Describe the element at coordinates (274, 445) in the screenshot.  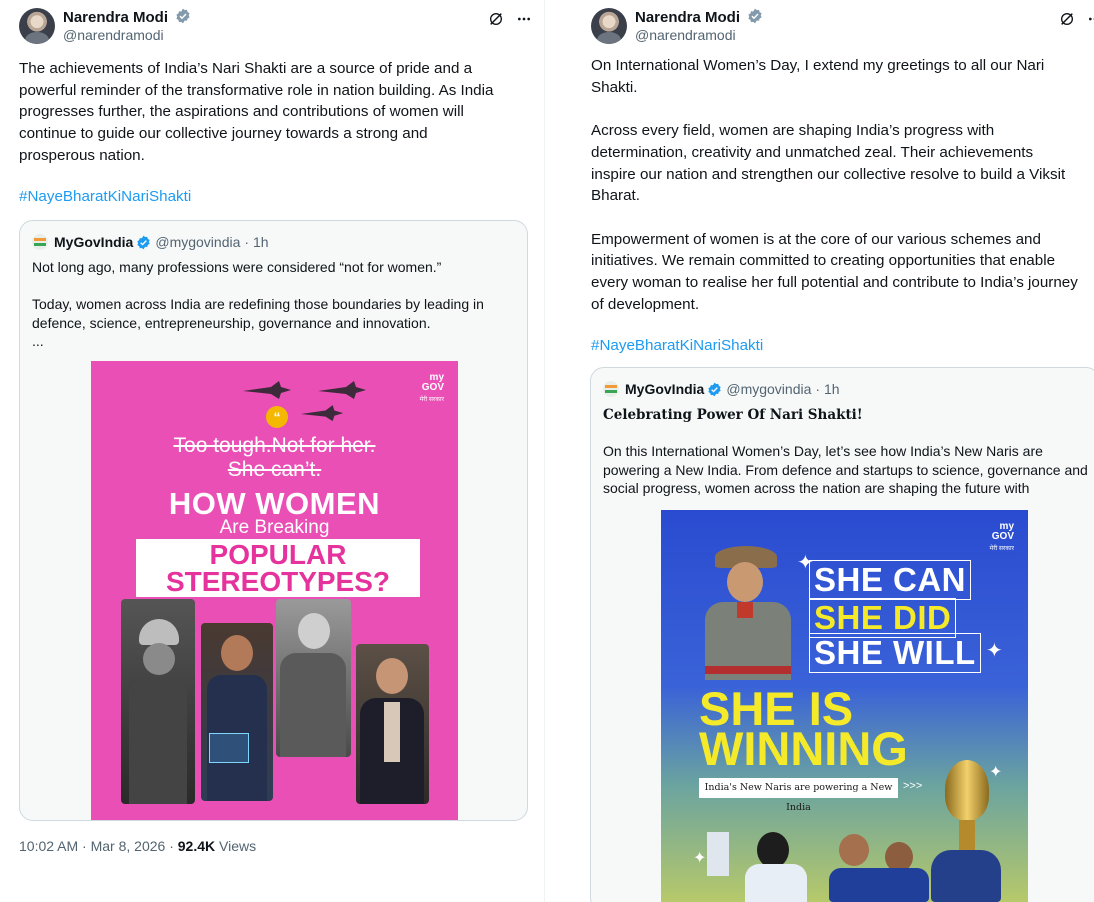
I see `poster-strike-line-1: Too tough.Not for her.` at that location.